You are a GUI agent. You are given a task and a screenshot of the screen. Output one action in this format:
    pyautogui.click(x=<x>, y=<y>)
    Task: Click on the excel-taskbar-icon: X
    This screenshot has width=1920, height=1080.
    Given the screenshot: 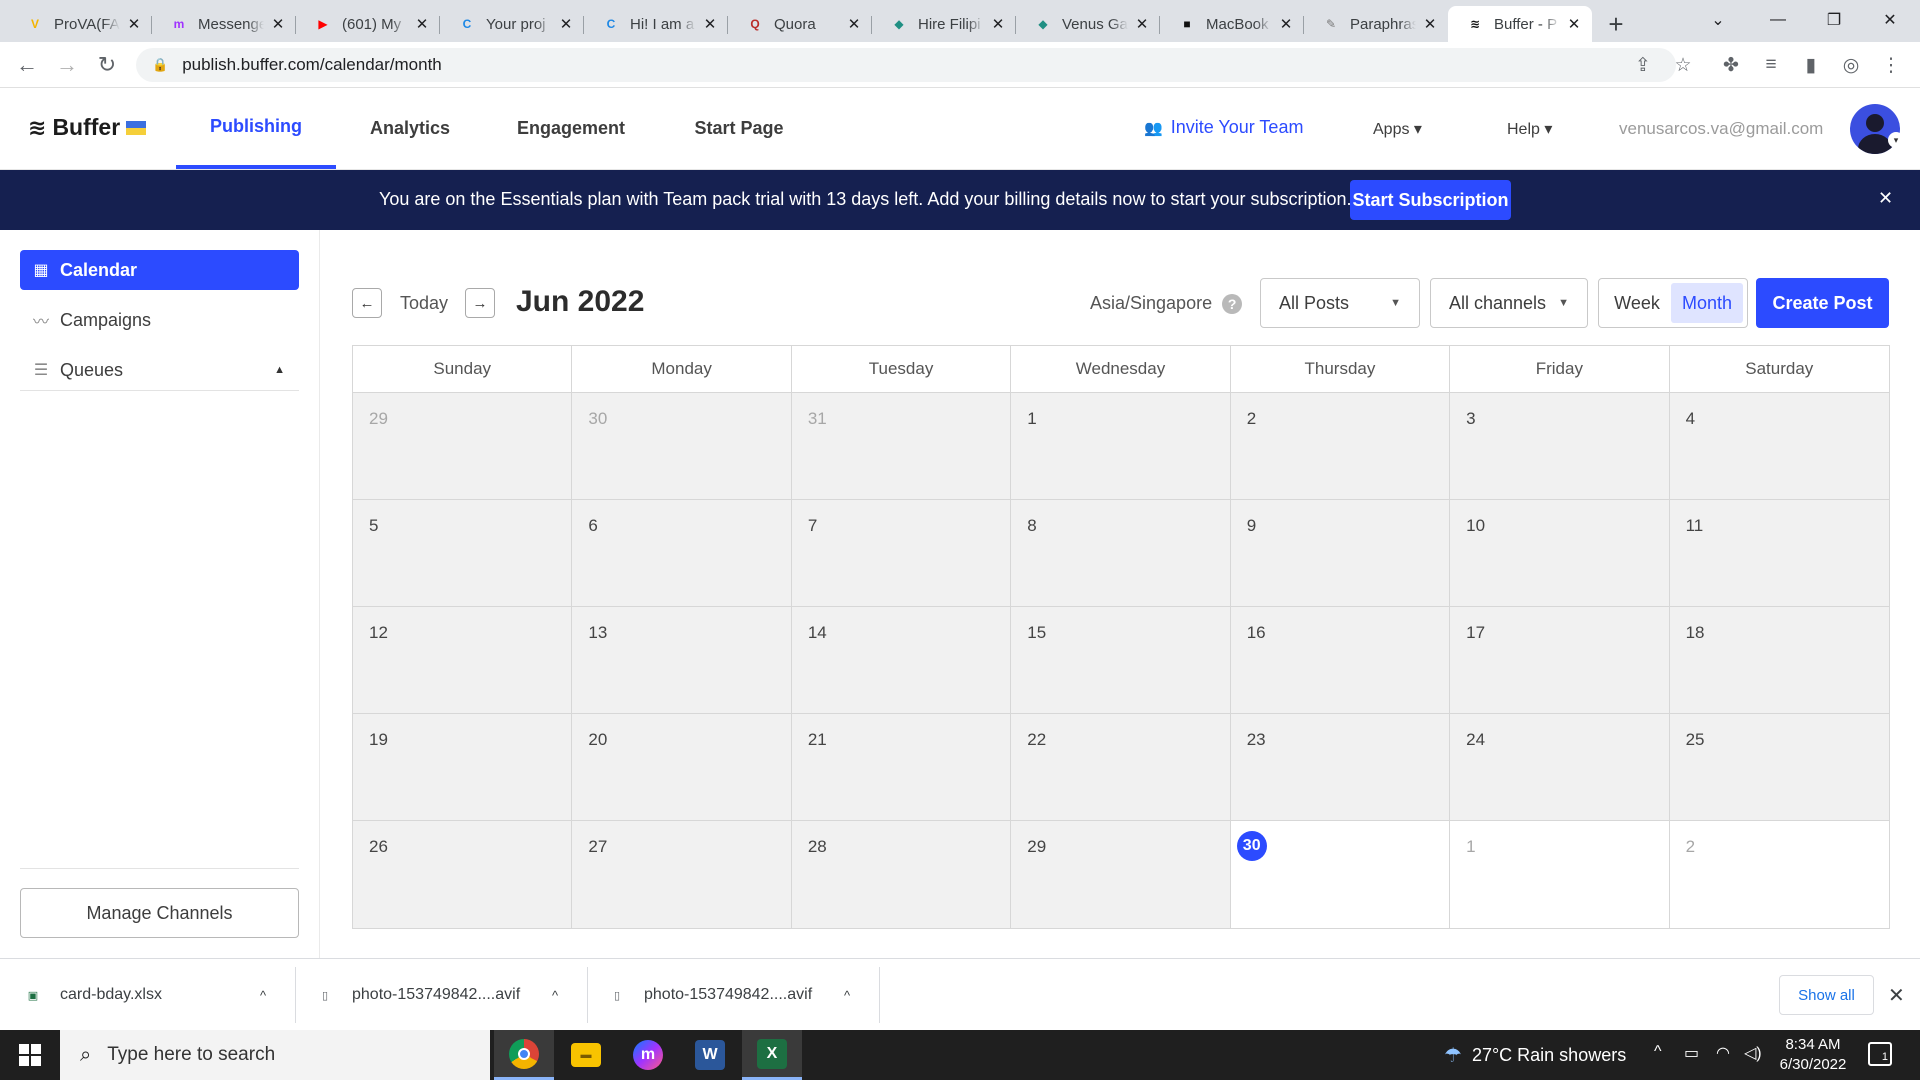 What is the action you would take?
    pyautogui.click(x=772, y=1055)
    